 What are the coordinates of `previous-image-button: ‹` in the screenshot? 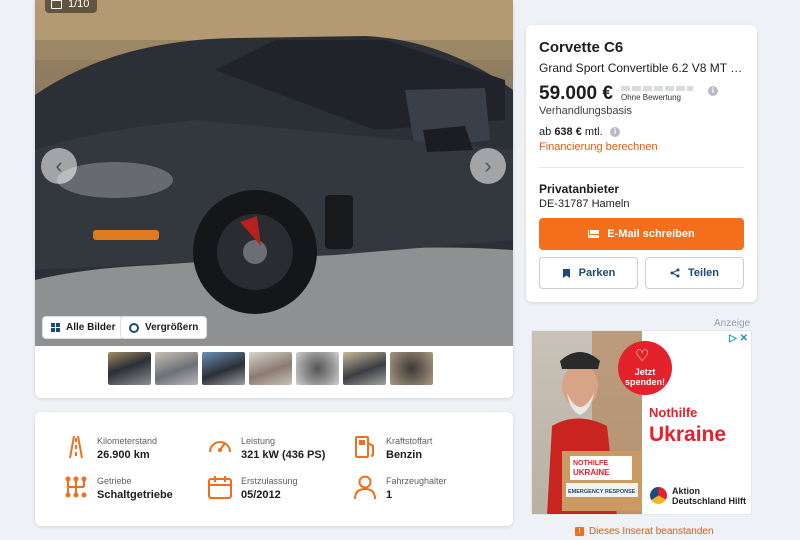 It's located at (59, 166).